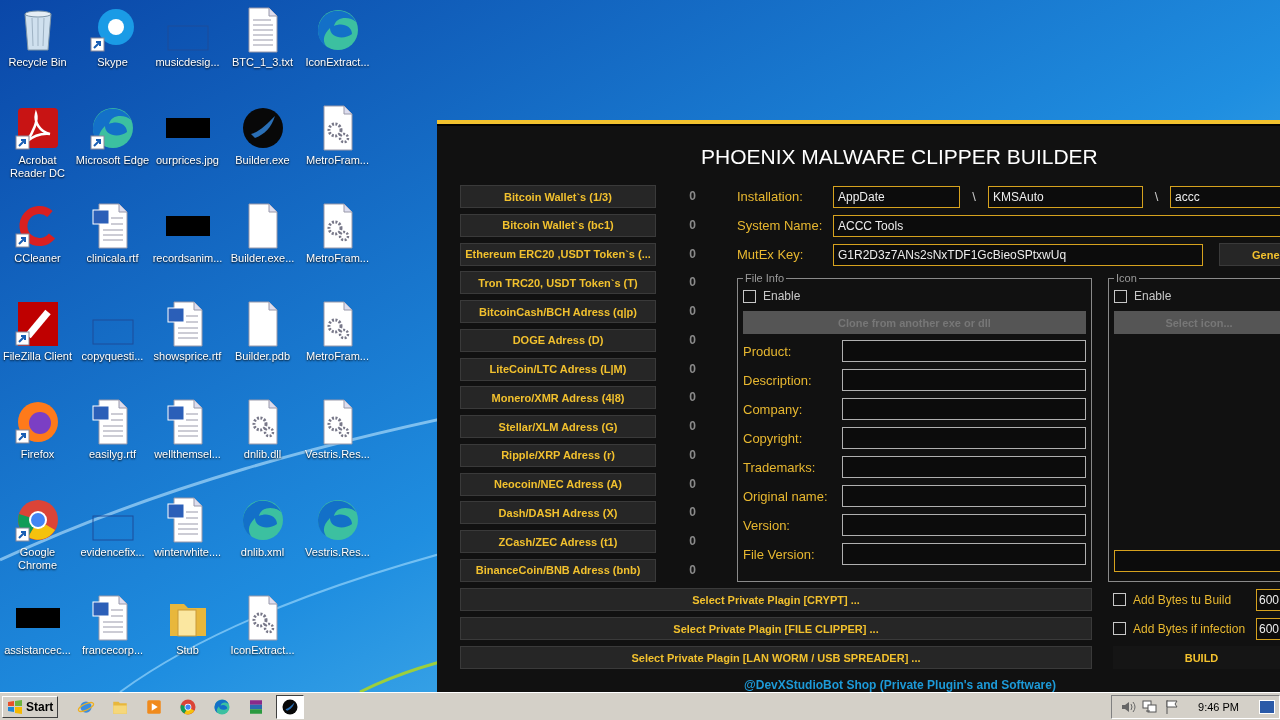 This screenshot has width=1280, height=720. Describe the element at coordinates (558, 340) in the screenshot. I see `wallet-button: DOGE Adress (D)` at that location.